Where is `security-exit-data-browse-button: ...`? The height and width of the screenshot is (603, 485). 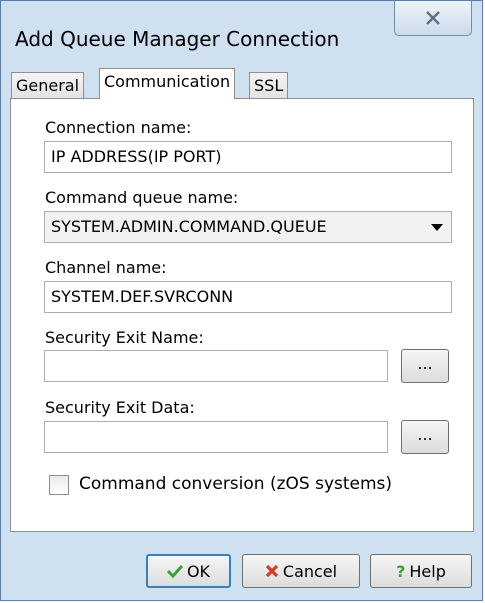 security-exit-data-browse-button: ... is located at coordinates (425, 437).